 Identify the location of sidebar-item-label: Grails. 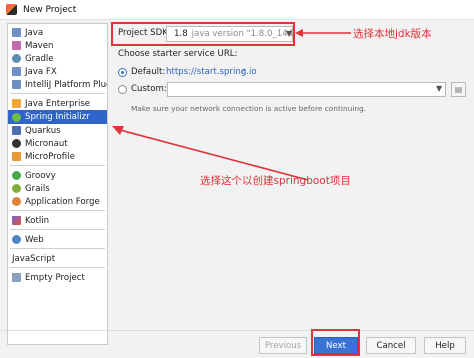
(37, 188).